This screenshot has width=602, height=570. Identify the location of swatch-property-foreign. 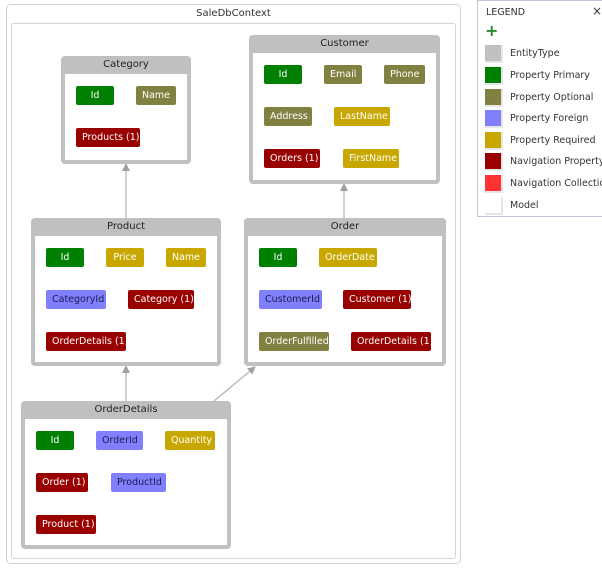
(494, 119).